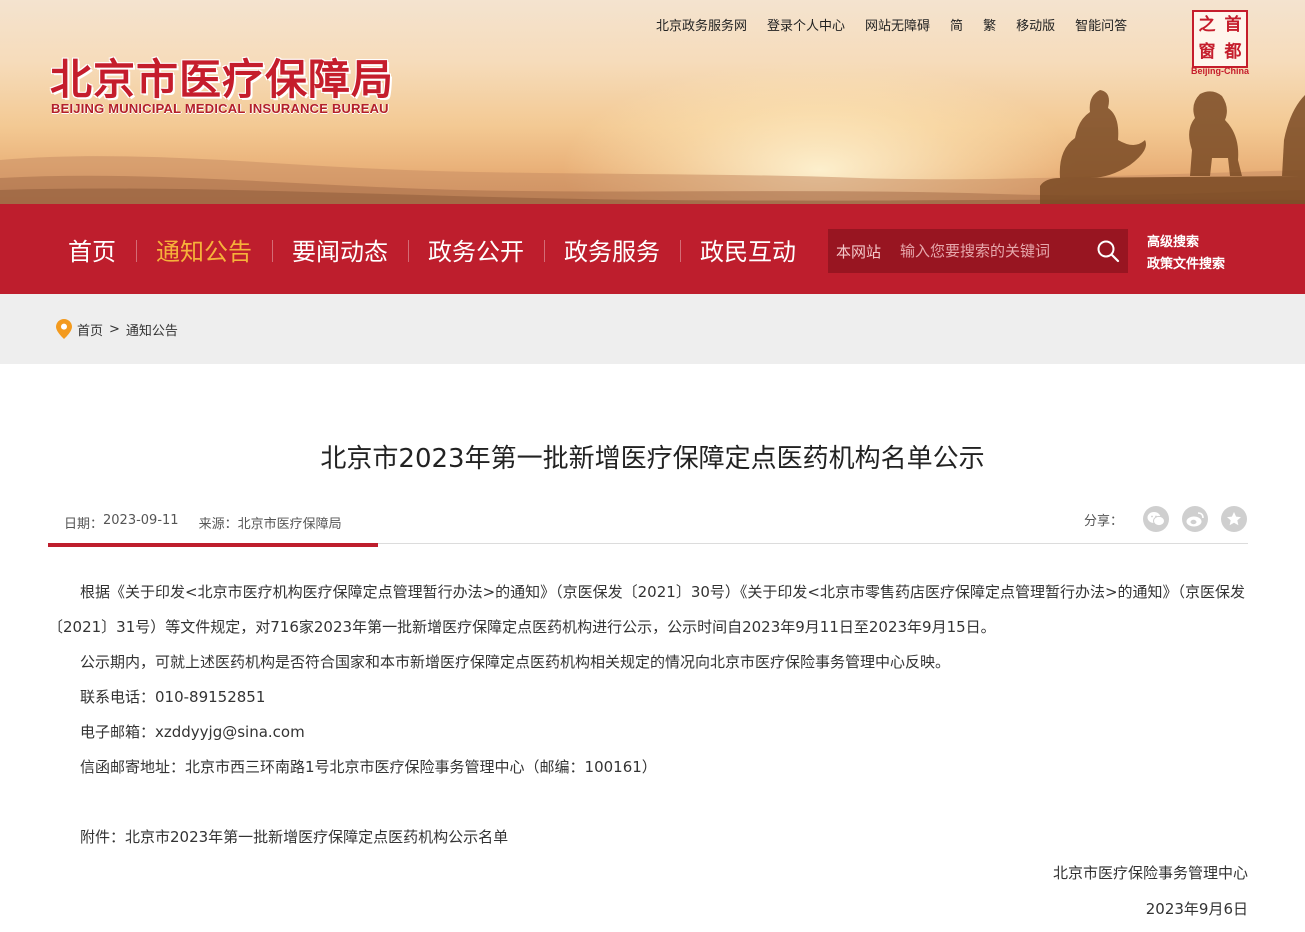 The image size is (1305, 932). I want to click on publish-date: 2023-09-11, so click(141, 520).